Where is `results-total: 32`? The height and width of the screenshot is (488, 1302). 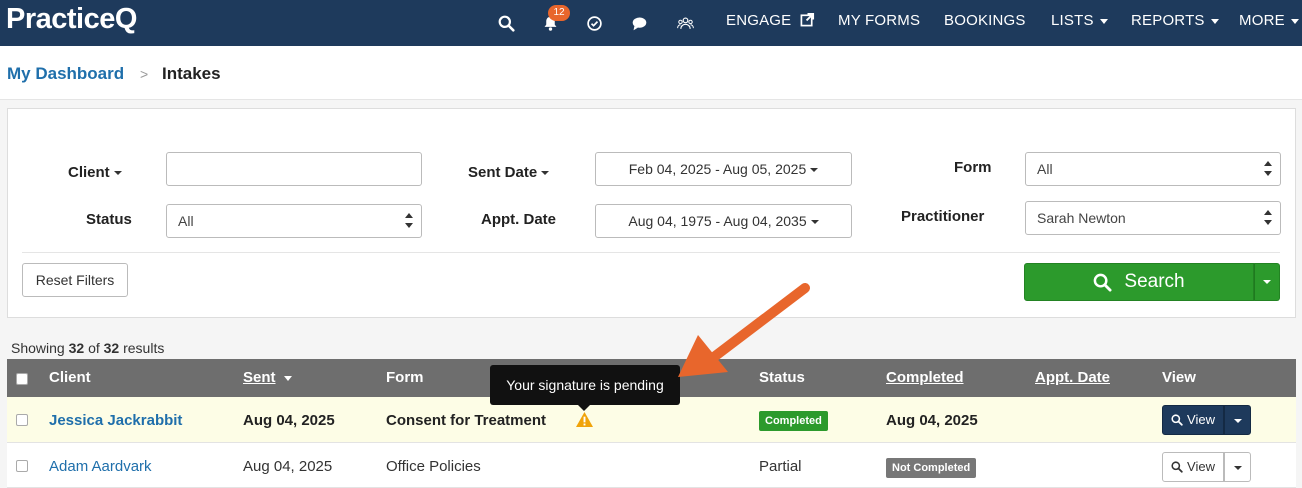
results-total: 32 is located at coordinates (111, 348).